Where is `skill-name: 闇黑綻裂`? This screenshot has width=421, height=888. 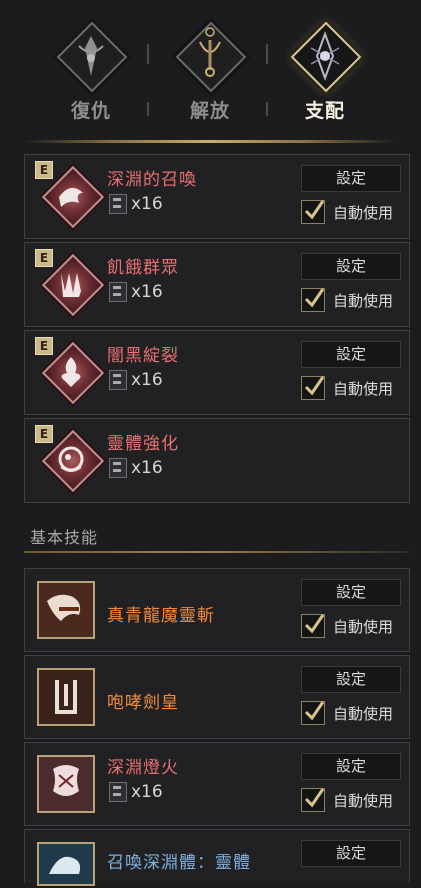 skill-name: 闇黑綻裂 is located at coordinates (143, 356).